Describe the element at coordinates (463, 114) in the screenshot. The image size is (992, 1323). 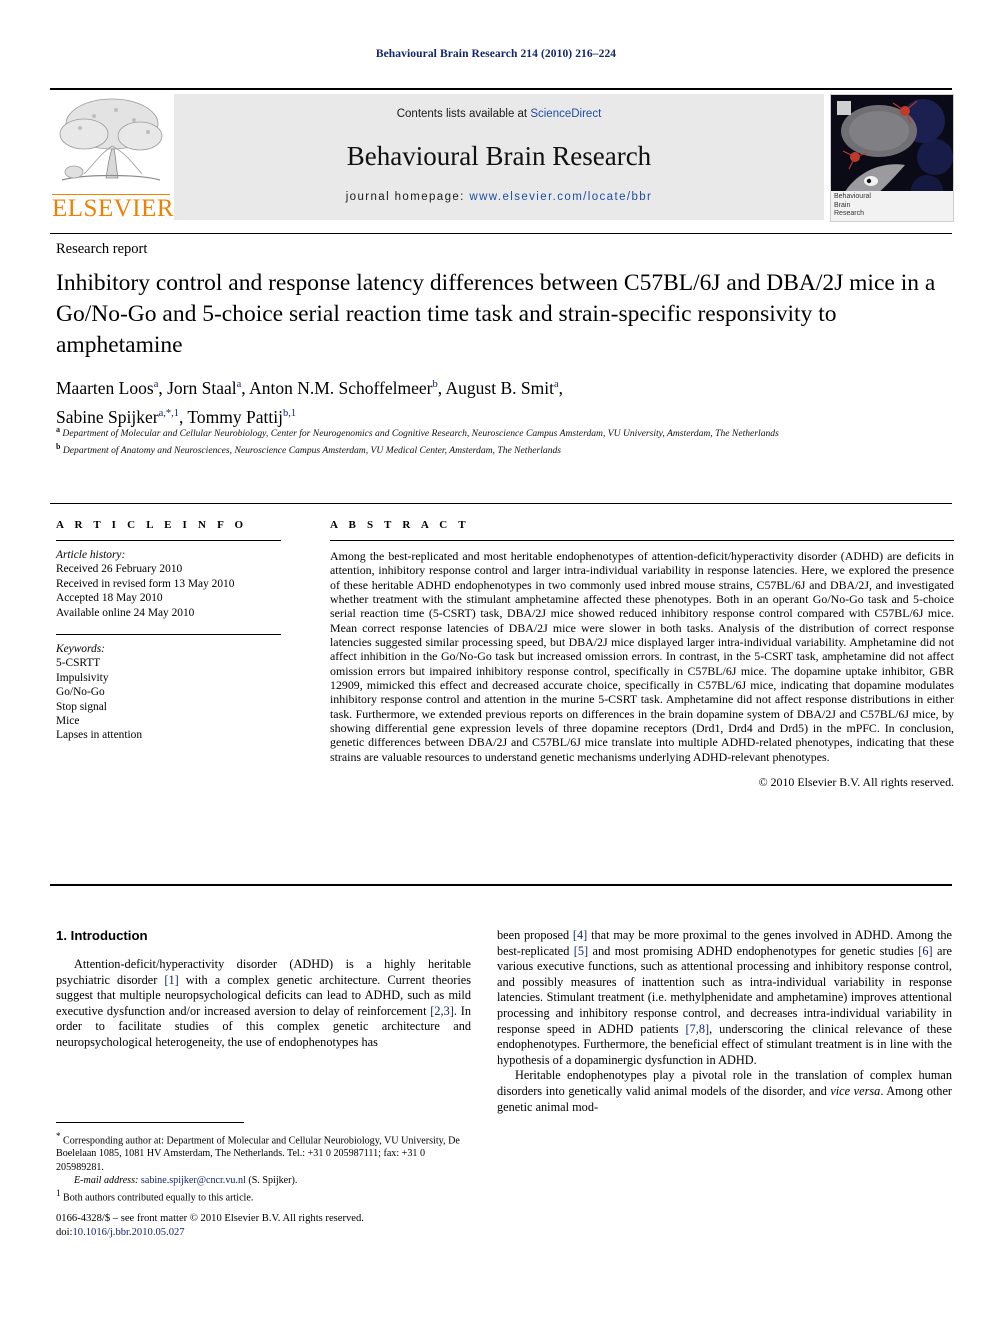
I see `contents-list-prefix: Contents lists available at` at that location.